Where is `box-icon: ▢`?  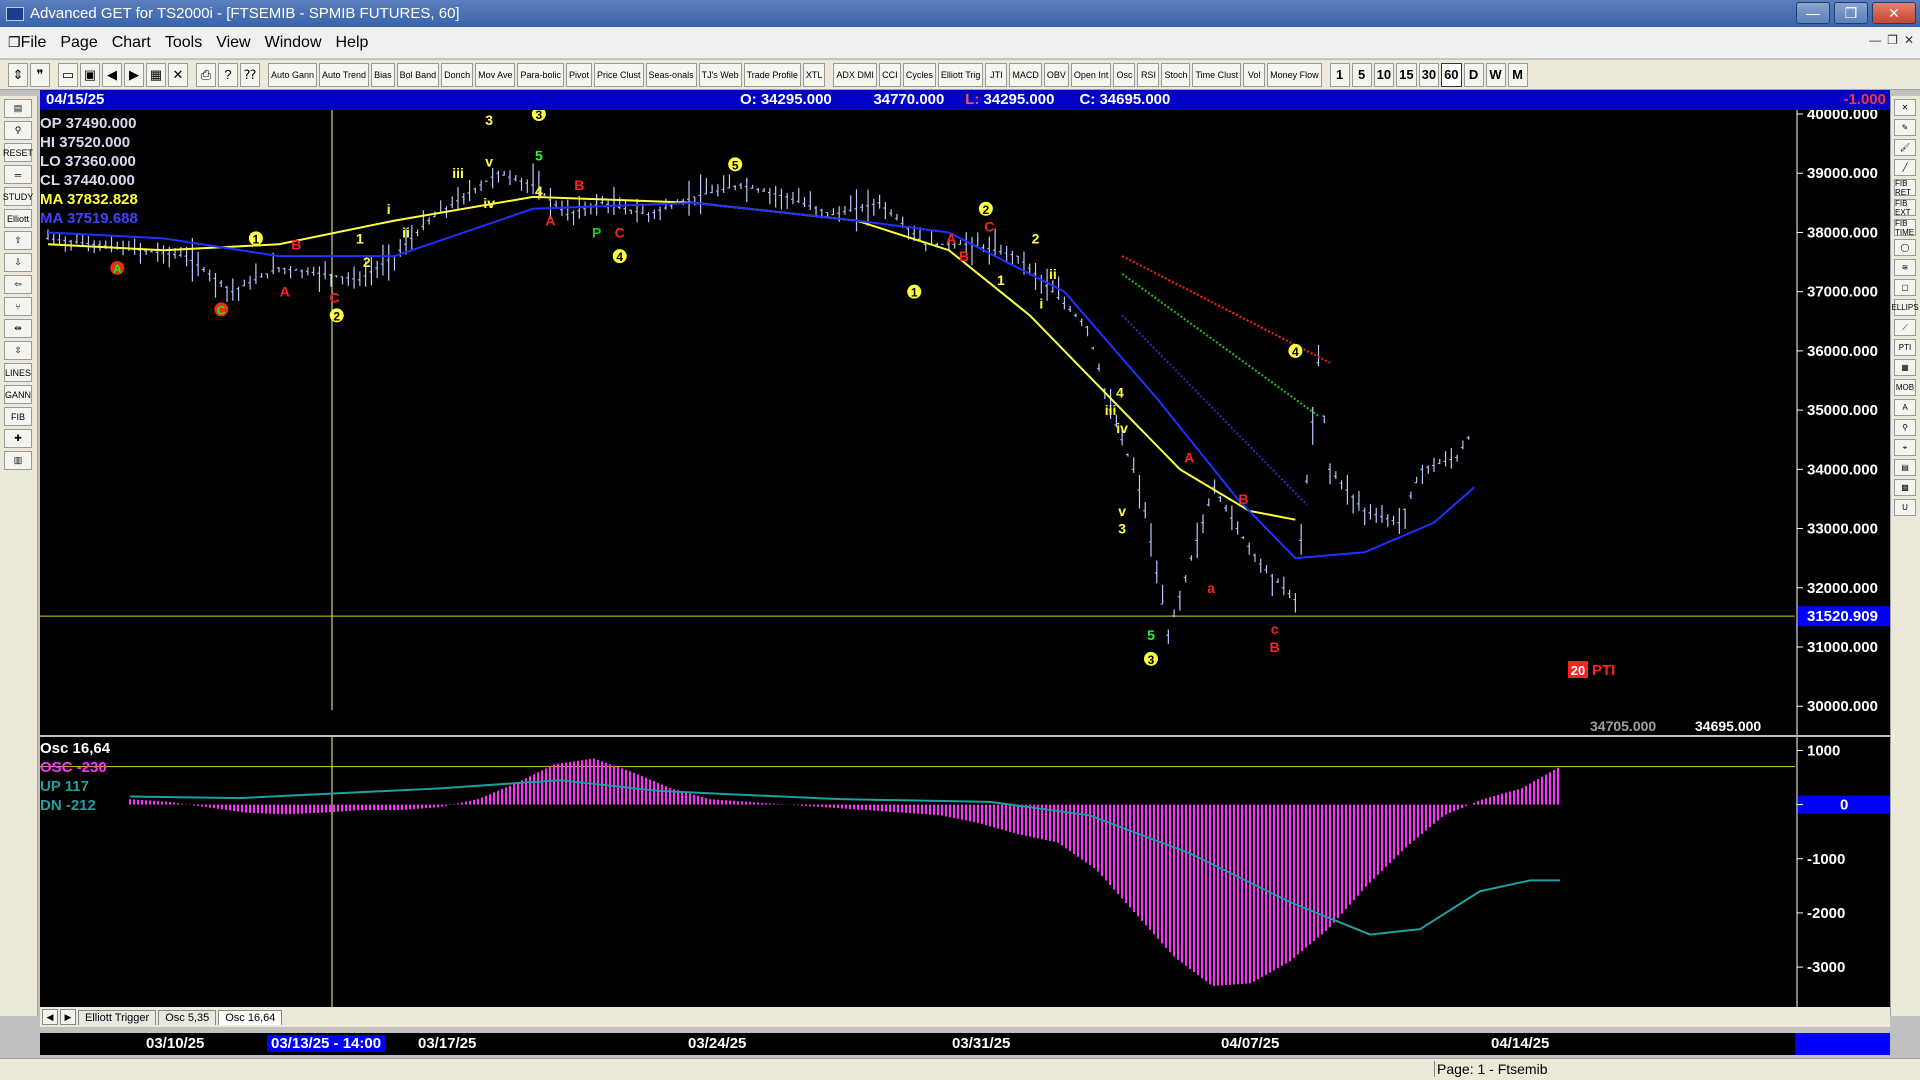
box-icon: ▢ is located at coordinates (1905, 287).